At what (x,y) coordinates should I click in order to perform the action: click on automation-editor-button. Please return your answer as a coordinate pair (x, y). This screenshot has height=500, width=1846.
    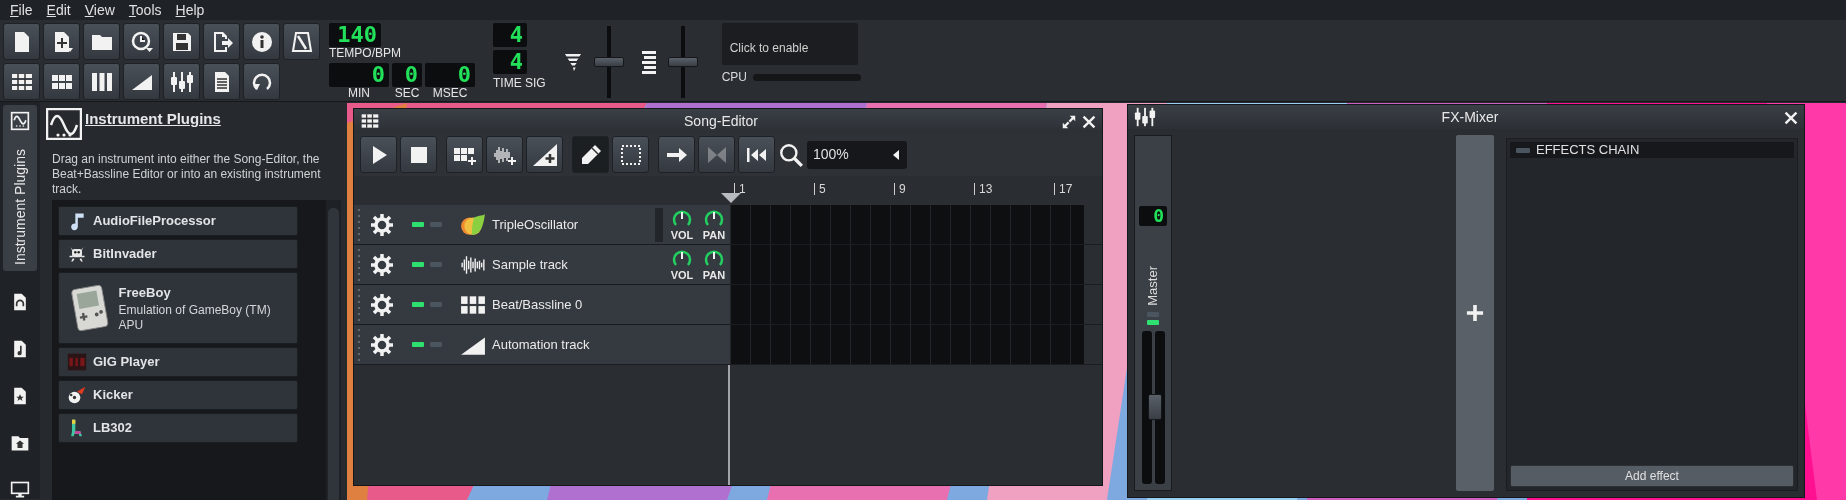
    Looking at the image, I should click on (141, 81).